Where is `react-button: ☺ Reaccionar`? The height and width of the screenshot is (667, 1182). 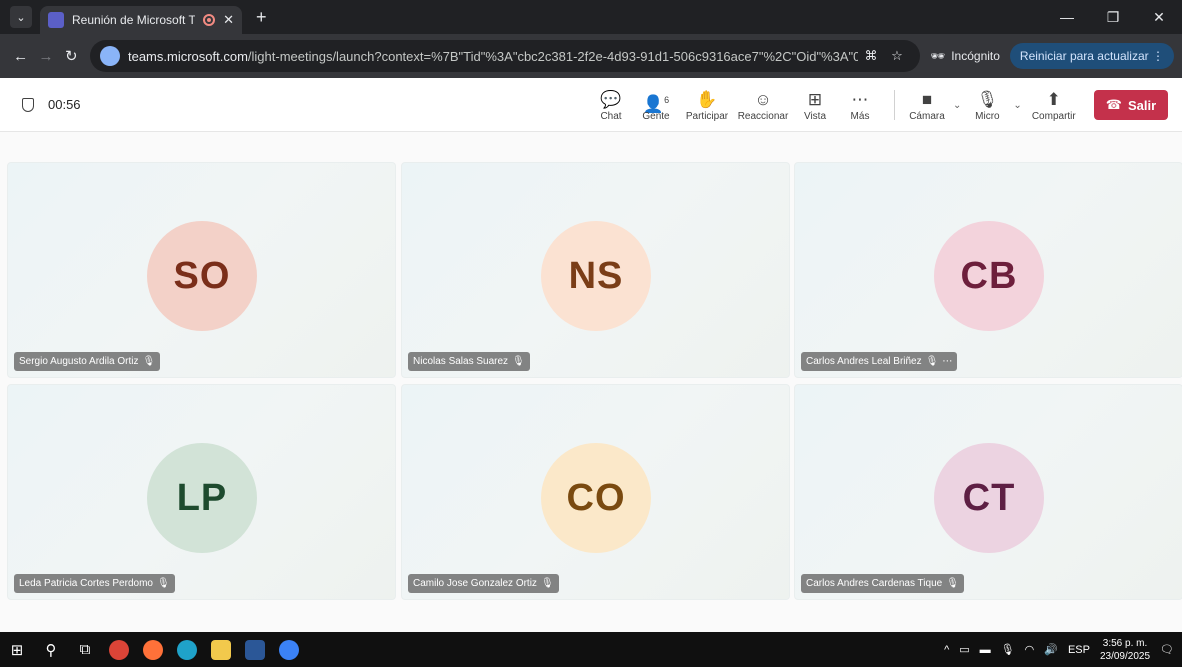
react-button: ☺ Reaccionar is located at coordinates (763, 105).